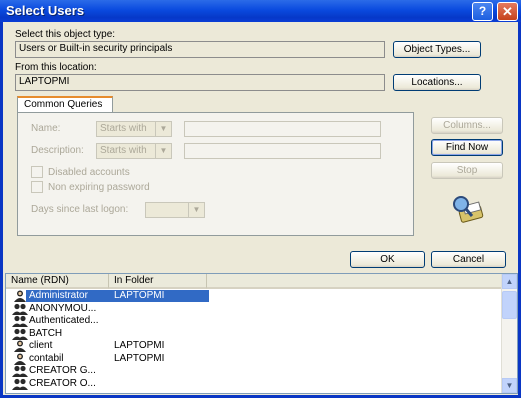 Image resolution: width=521 pixels, height=398 pixels. I want to click on window-title: Select Users, so click(45, 10).